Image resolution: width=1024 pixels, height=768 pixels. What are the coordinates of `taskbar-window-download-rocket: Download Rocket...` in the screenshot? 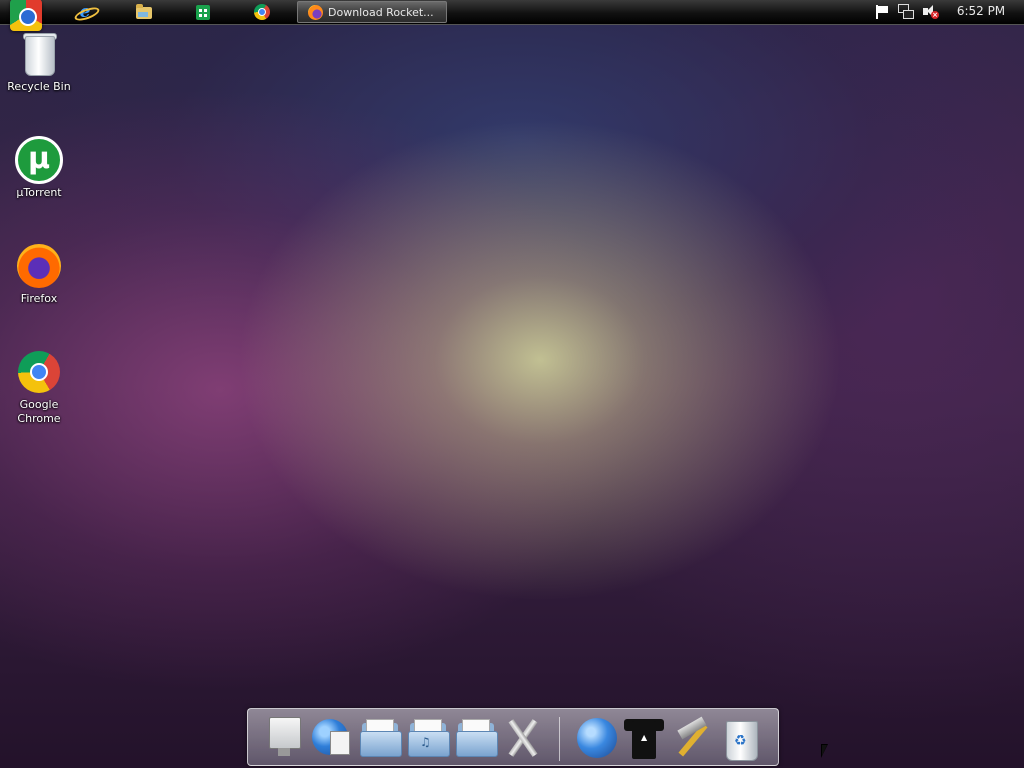 It's located at (372, 12).